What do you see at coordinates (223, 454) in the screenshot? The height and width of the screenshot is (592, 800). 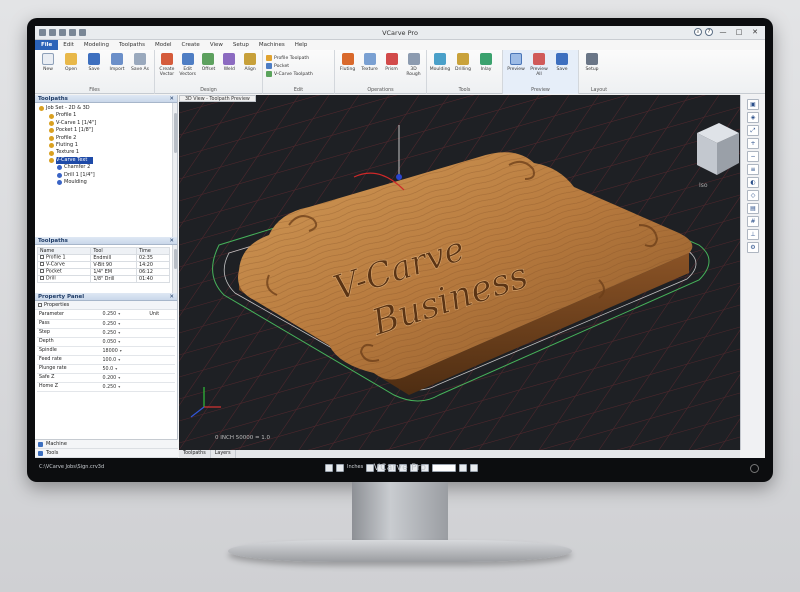 I see `tab-layers: Layers` at bounding box center [223, 454].